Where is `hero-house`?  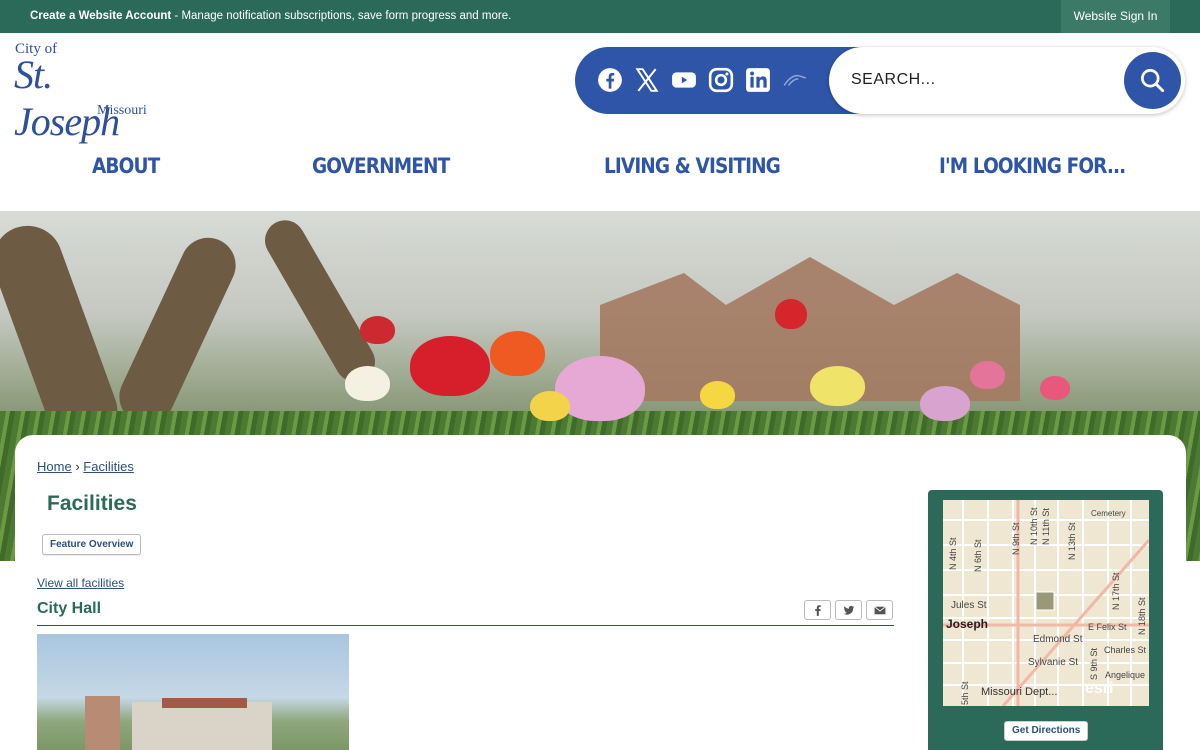
hero-house is located at coordinates (810, 329).